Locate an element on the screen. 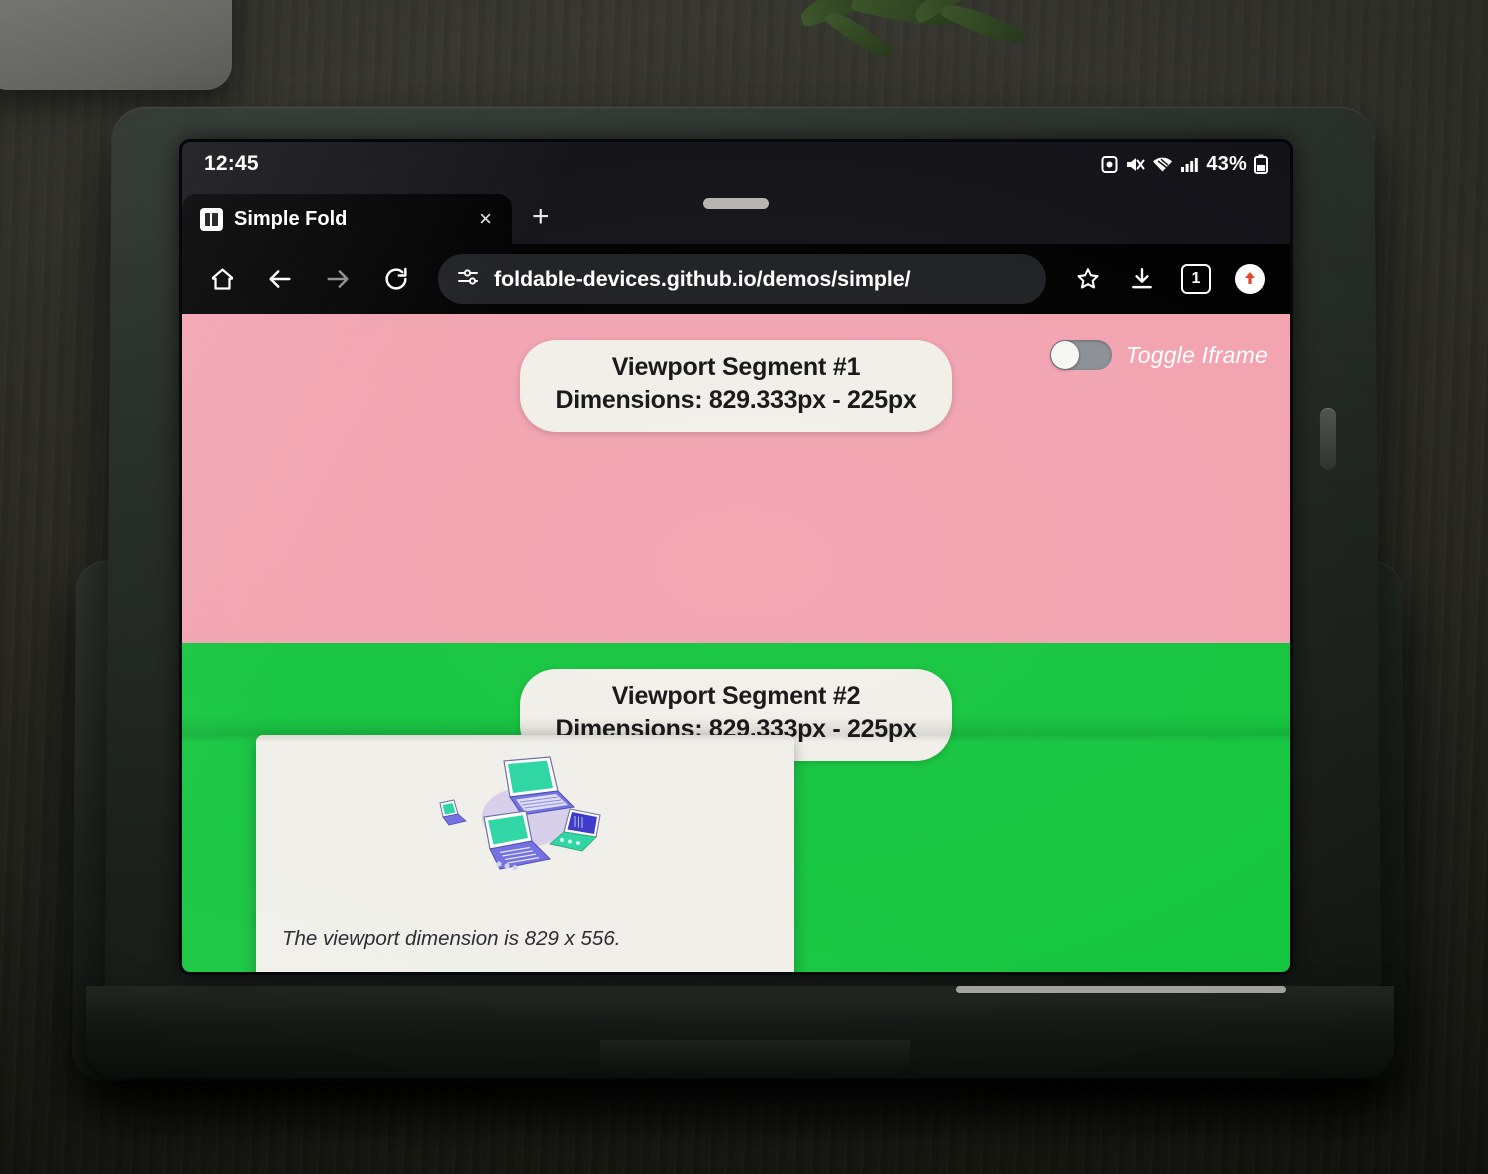 The height and width of the screenshot is (1174, 1488). foldable-device-icon is located at coordinates (211, 219).